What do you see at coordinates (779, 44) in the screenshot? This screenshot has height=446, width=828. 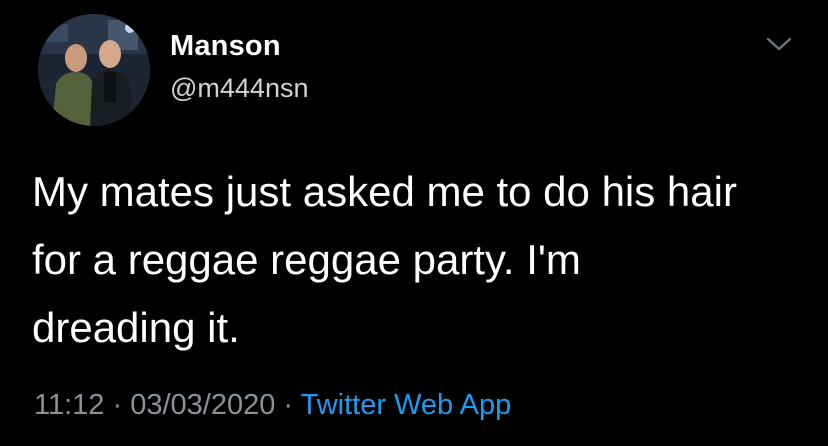 I see `chevron-down-icon` at bounding box center [779, 44].